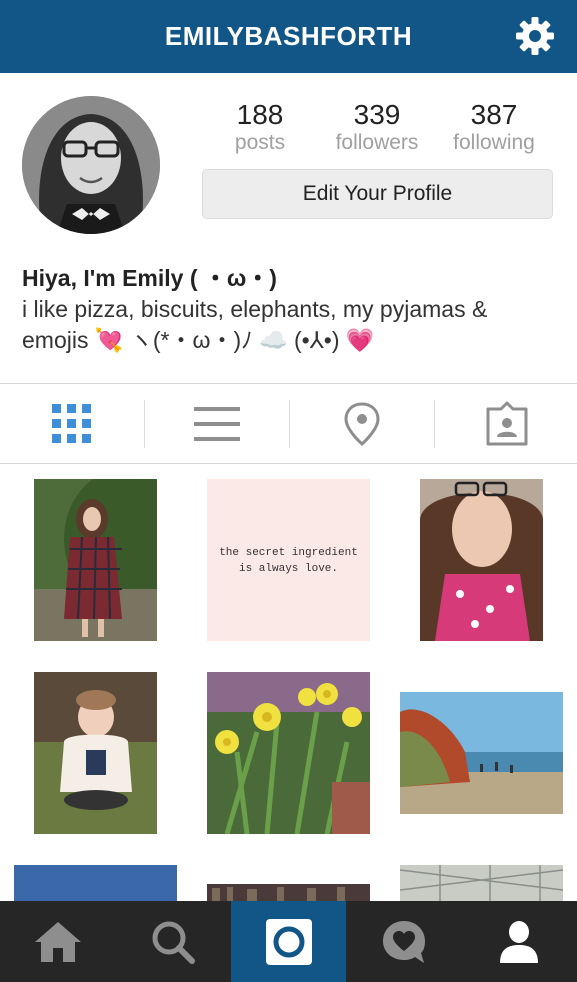 The width and height of the screenshot is (577, 982). I want to click on edit-profile-button: Edit Your Profile, so click(377, 194).